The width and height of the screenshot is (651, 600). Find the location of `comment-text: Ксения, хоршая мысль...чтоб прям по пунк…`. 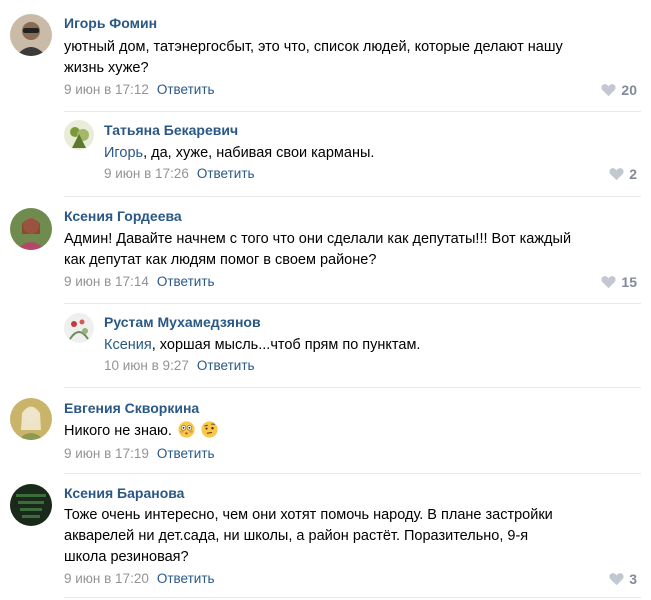

comment-text: Ксения, хоршая мысль...чтоб прям по пунк… is located at coordinates (262, 345).